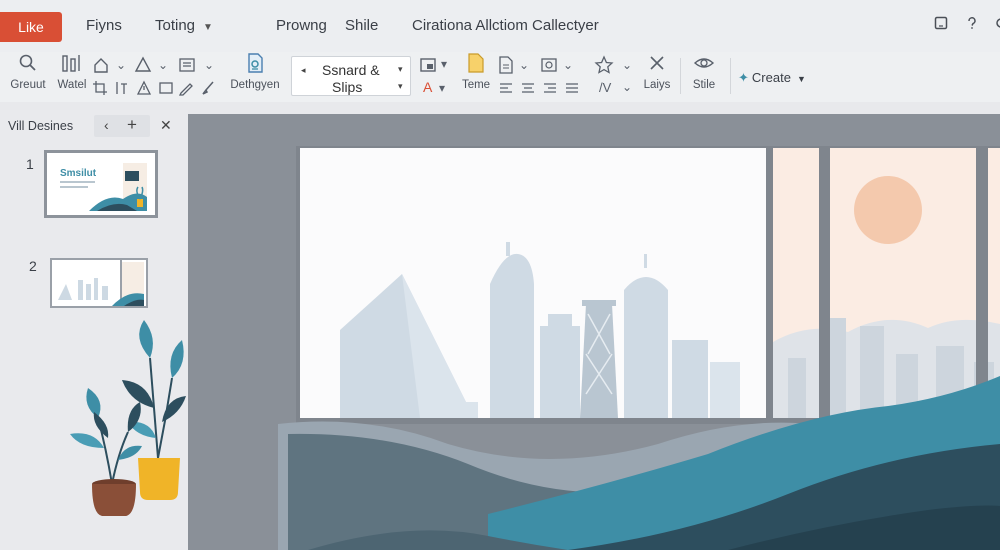  I want to click on justify-icon, so click(572, 90).